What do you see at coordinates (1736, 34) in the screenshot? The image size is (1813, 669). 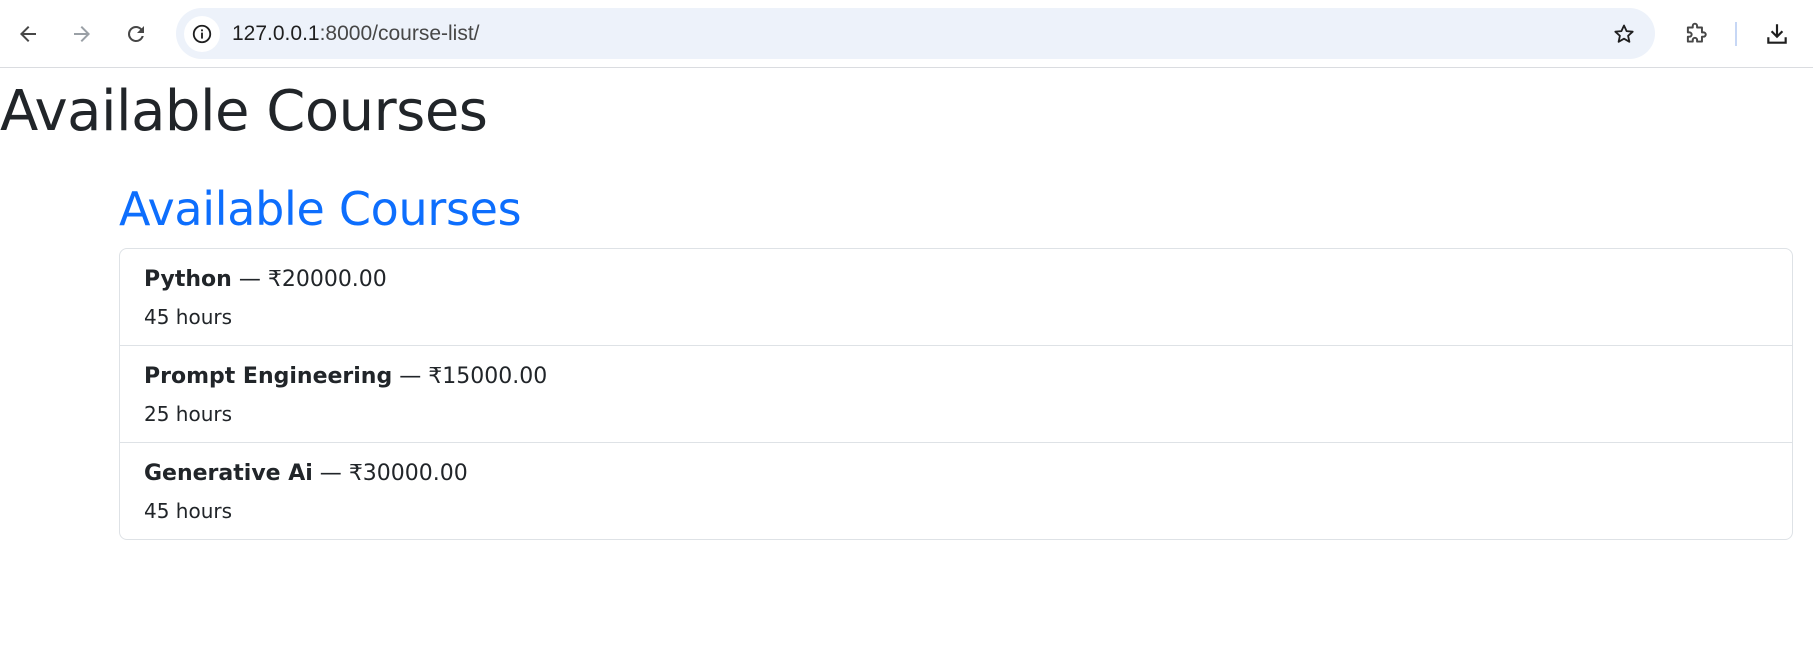 I see `toolbar-divider` at bounding box center [1736, 34].